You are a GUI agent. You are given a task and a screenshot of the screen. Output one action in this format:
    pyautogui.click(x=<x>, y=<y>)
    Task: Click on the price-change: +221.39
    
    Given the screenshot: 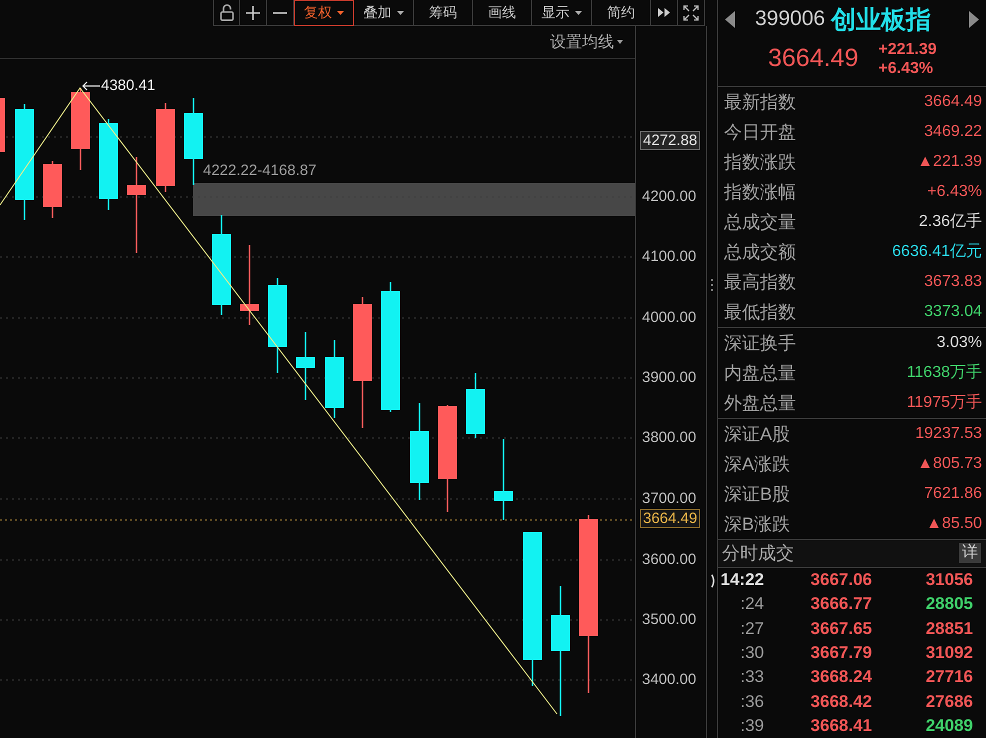 What is the action you would take?
    pyautogui.click(x=907, y=49)
    